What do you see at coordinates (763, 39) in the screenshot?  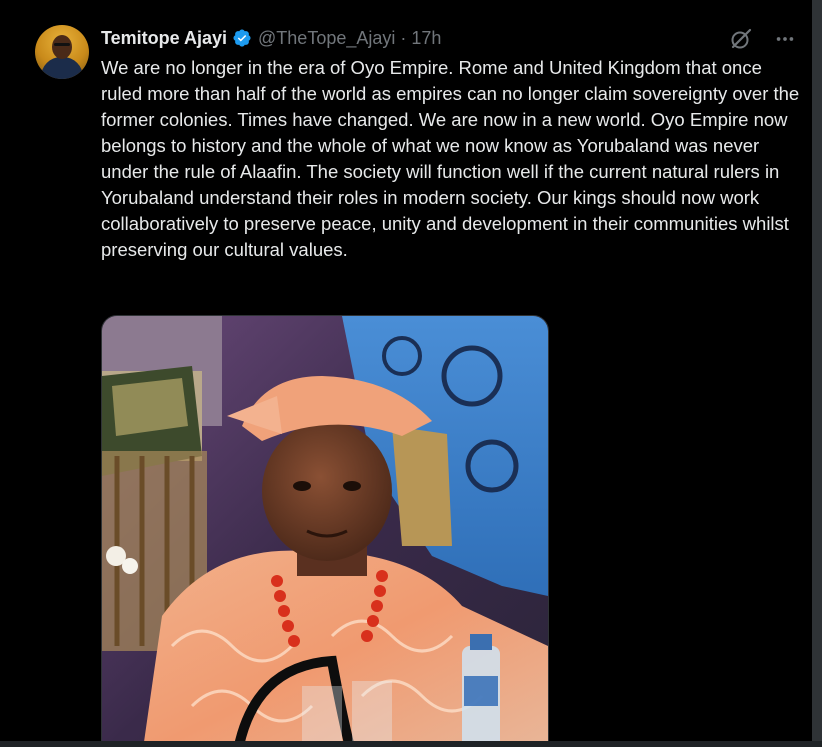 I see `tweet-header-actions` at bounding box center [763, 39].